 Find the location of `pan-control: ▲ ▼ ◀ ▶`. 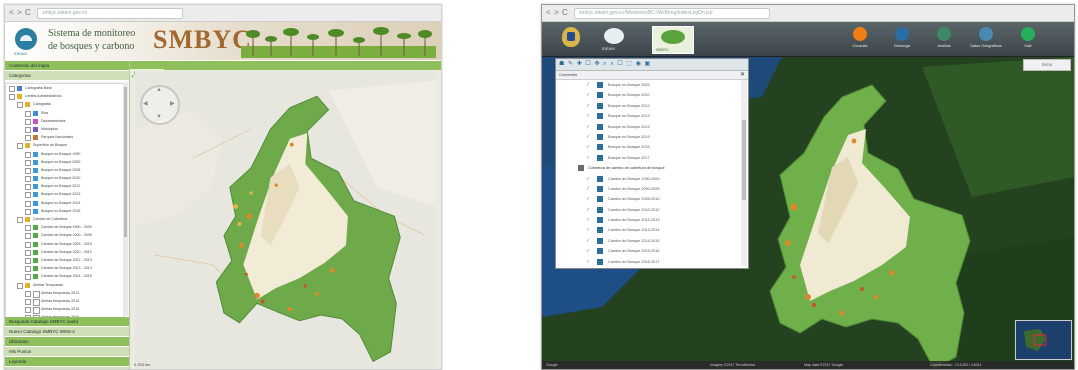

pan-control: ▲ ▼ ◀ ▶ is located at coordinates (160, 105).